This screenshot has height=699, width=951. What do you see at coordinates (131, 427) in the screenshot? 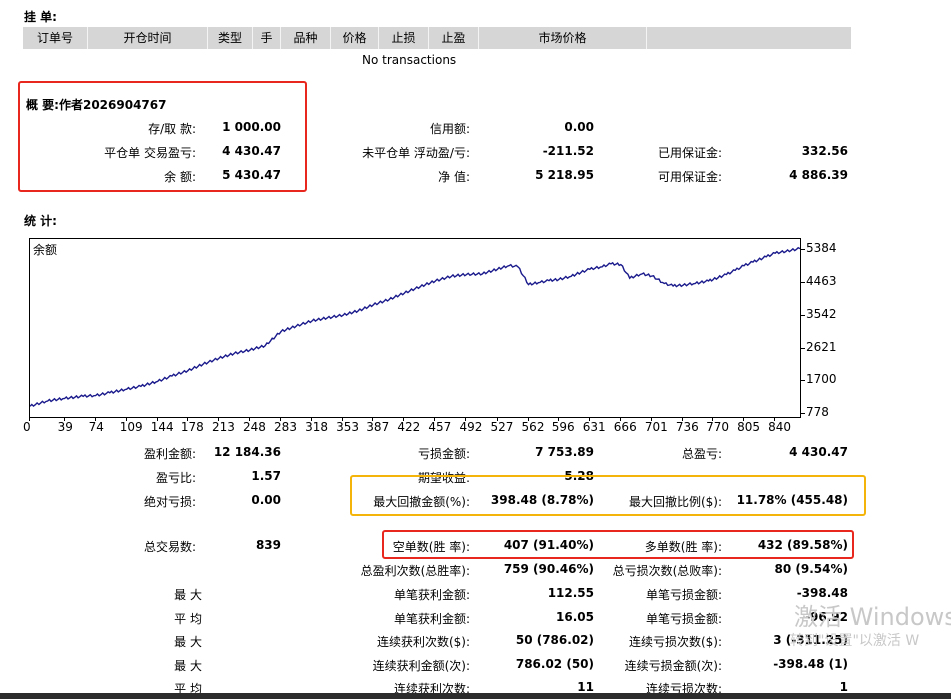
I see `x-tick-label: 109` at bounding box center [131, 427].